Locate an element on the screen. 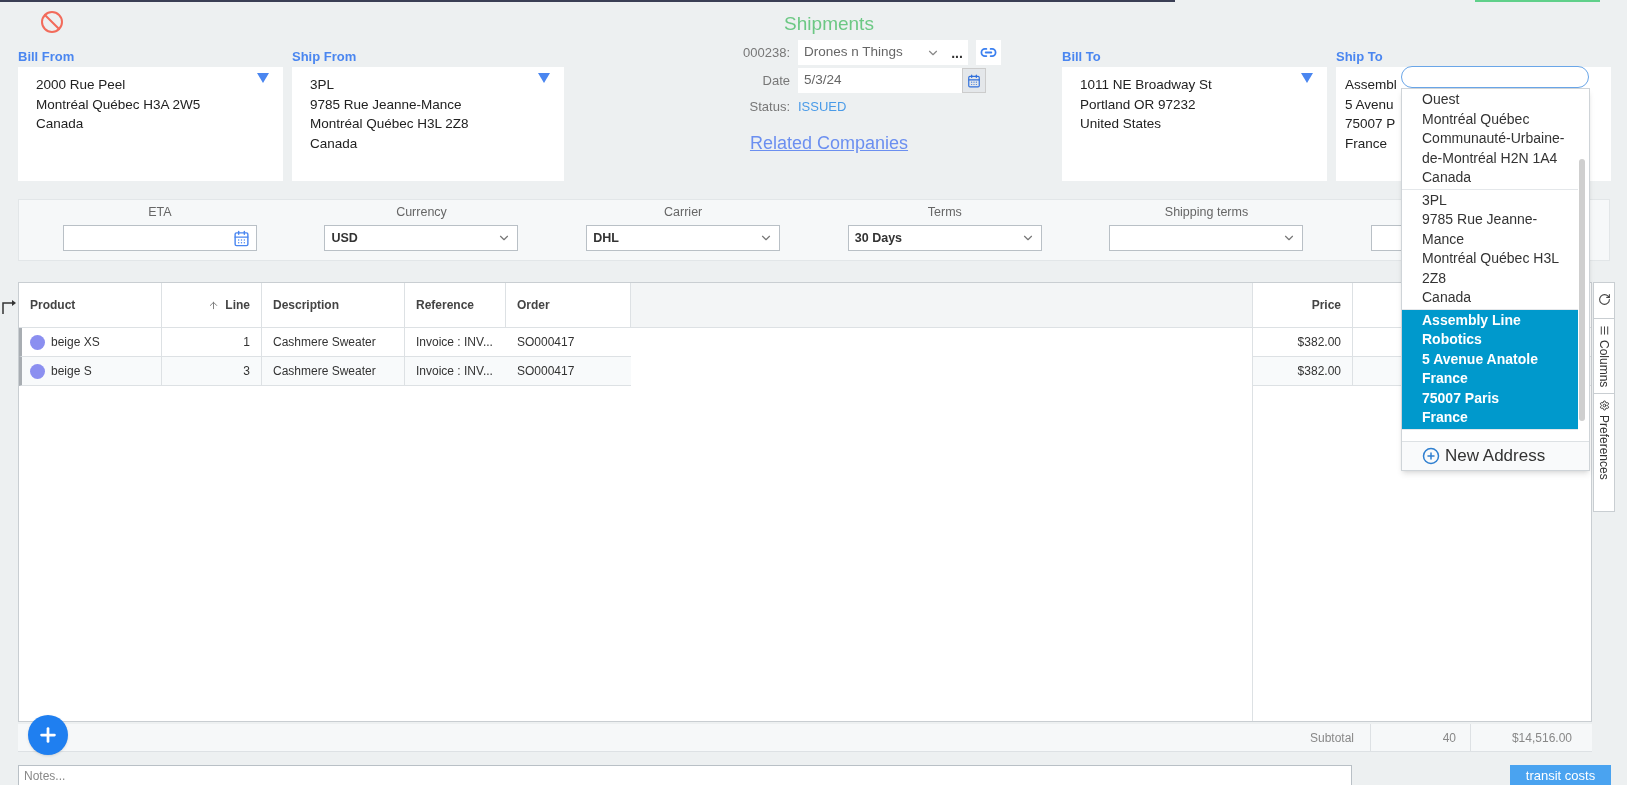 The width and height of the screenshot is (1627, 785). address-line: Montréal Québec H3L 2Z8 is located at coordinates (389, 124).